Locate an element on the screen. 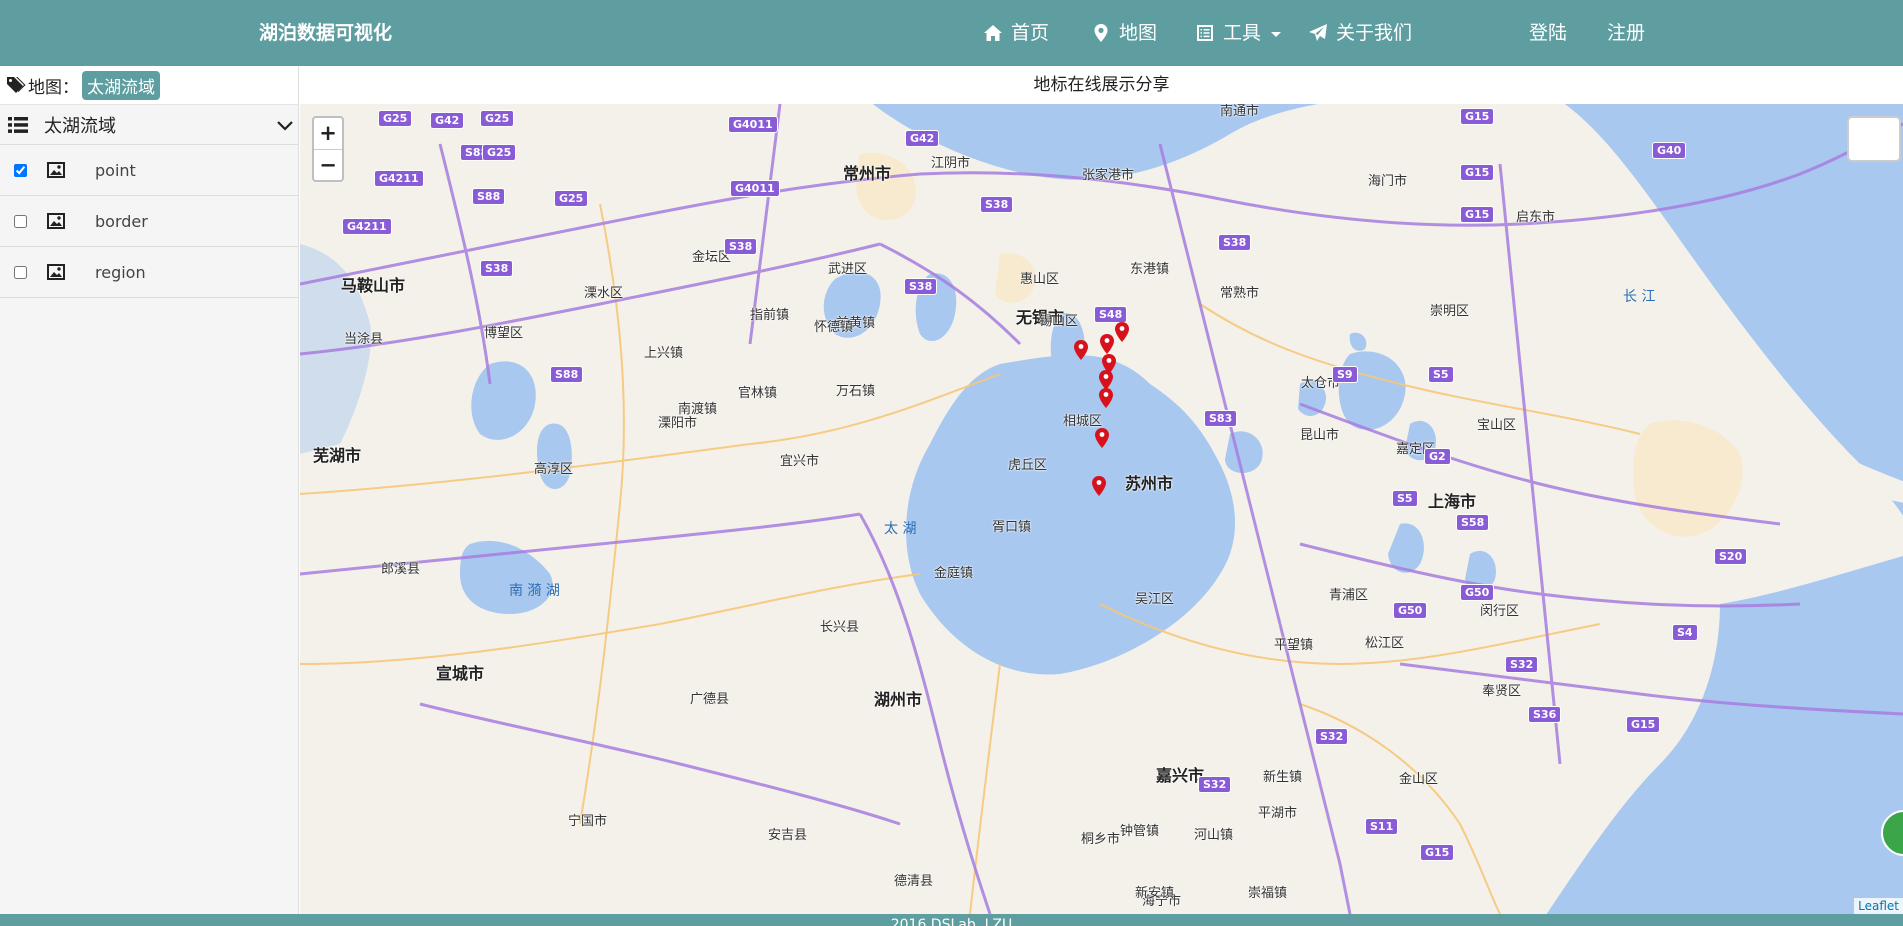 The image size is (1903, 926). list-icon is located at coordinates (18, 124).